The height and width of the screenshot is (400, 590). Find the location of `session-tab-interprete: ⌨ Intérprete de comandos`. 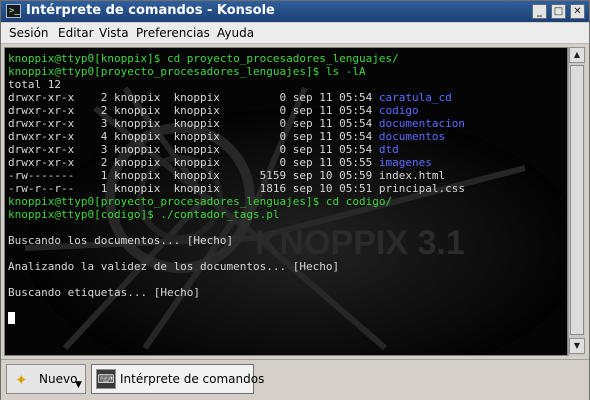

session-tab-interprete: ⌨ Intérprete de comandos is located at coordinates (177, 379).